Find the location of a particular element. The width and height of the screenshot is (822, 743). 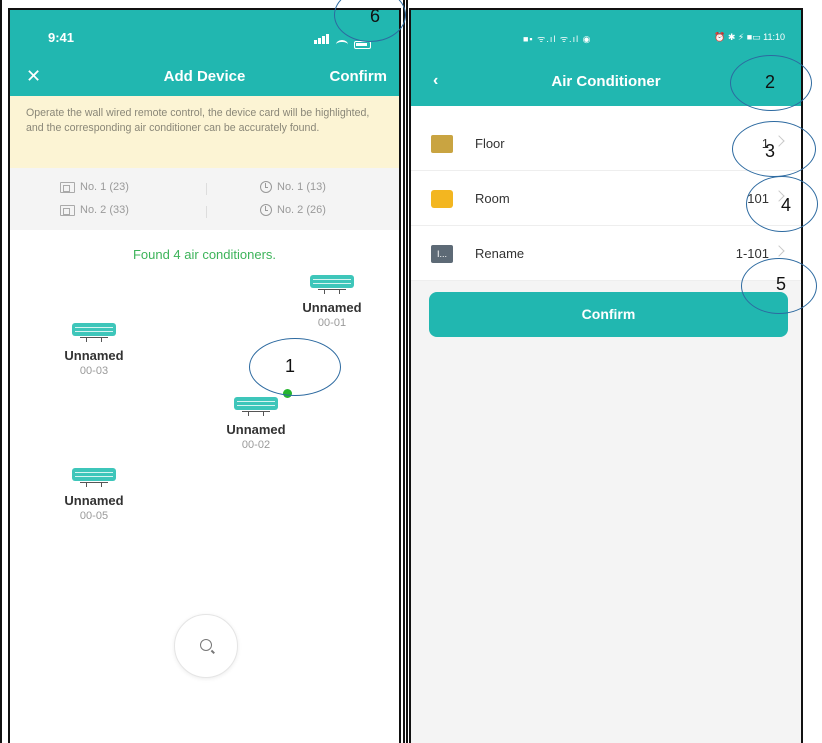

search-icon-handle is located at coordinates (213, 651).